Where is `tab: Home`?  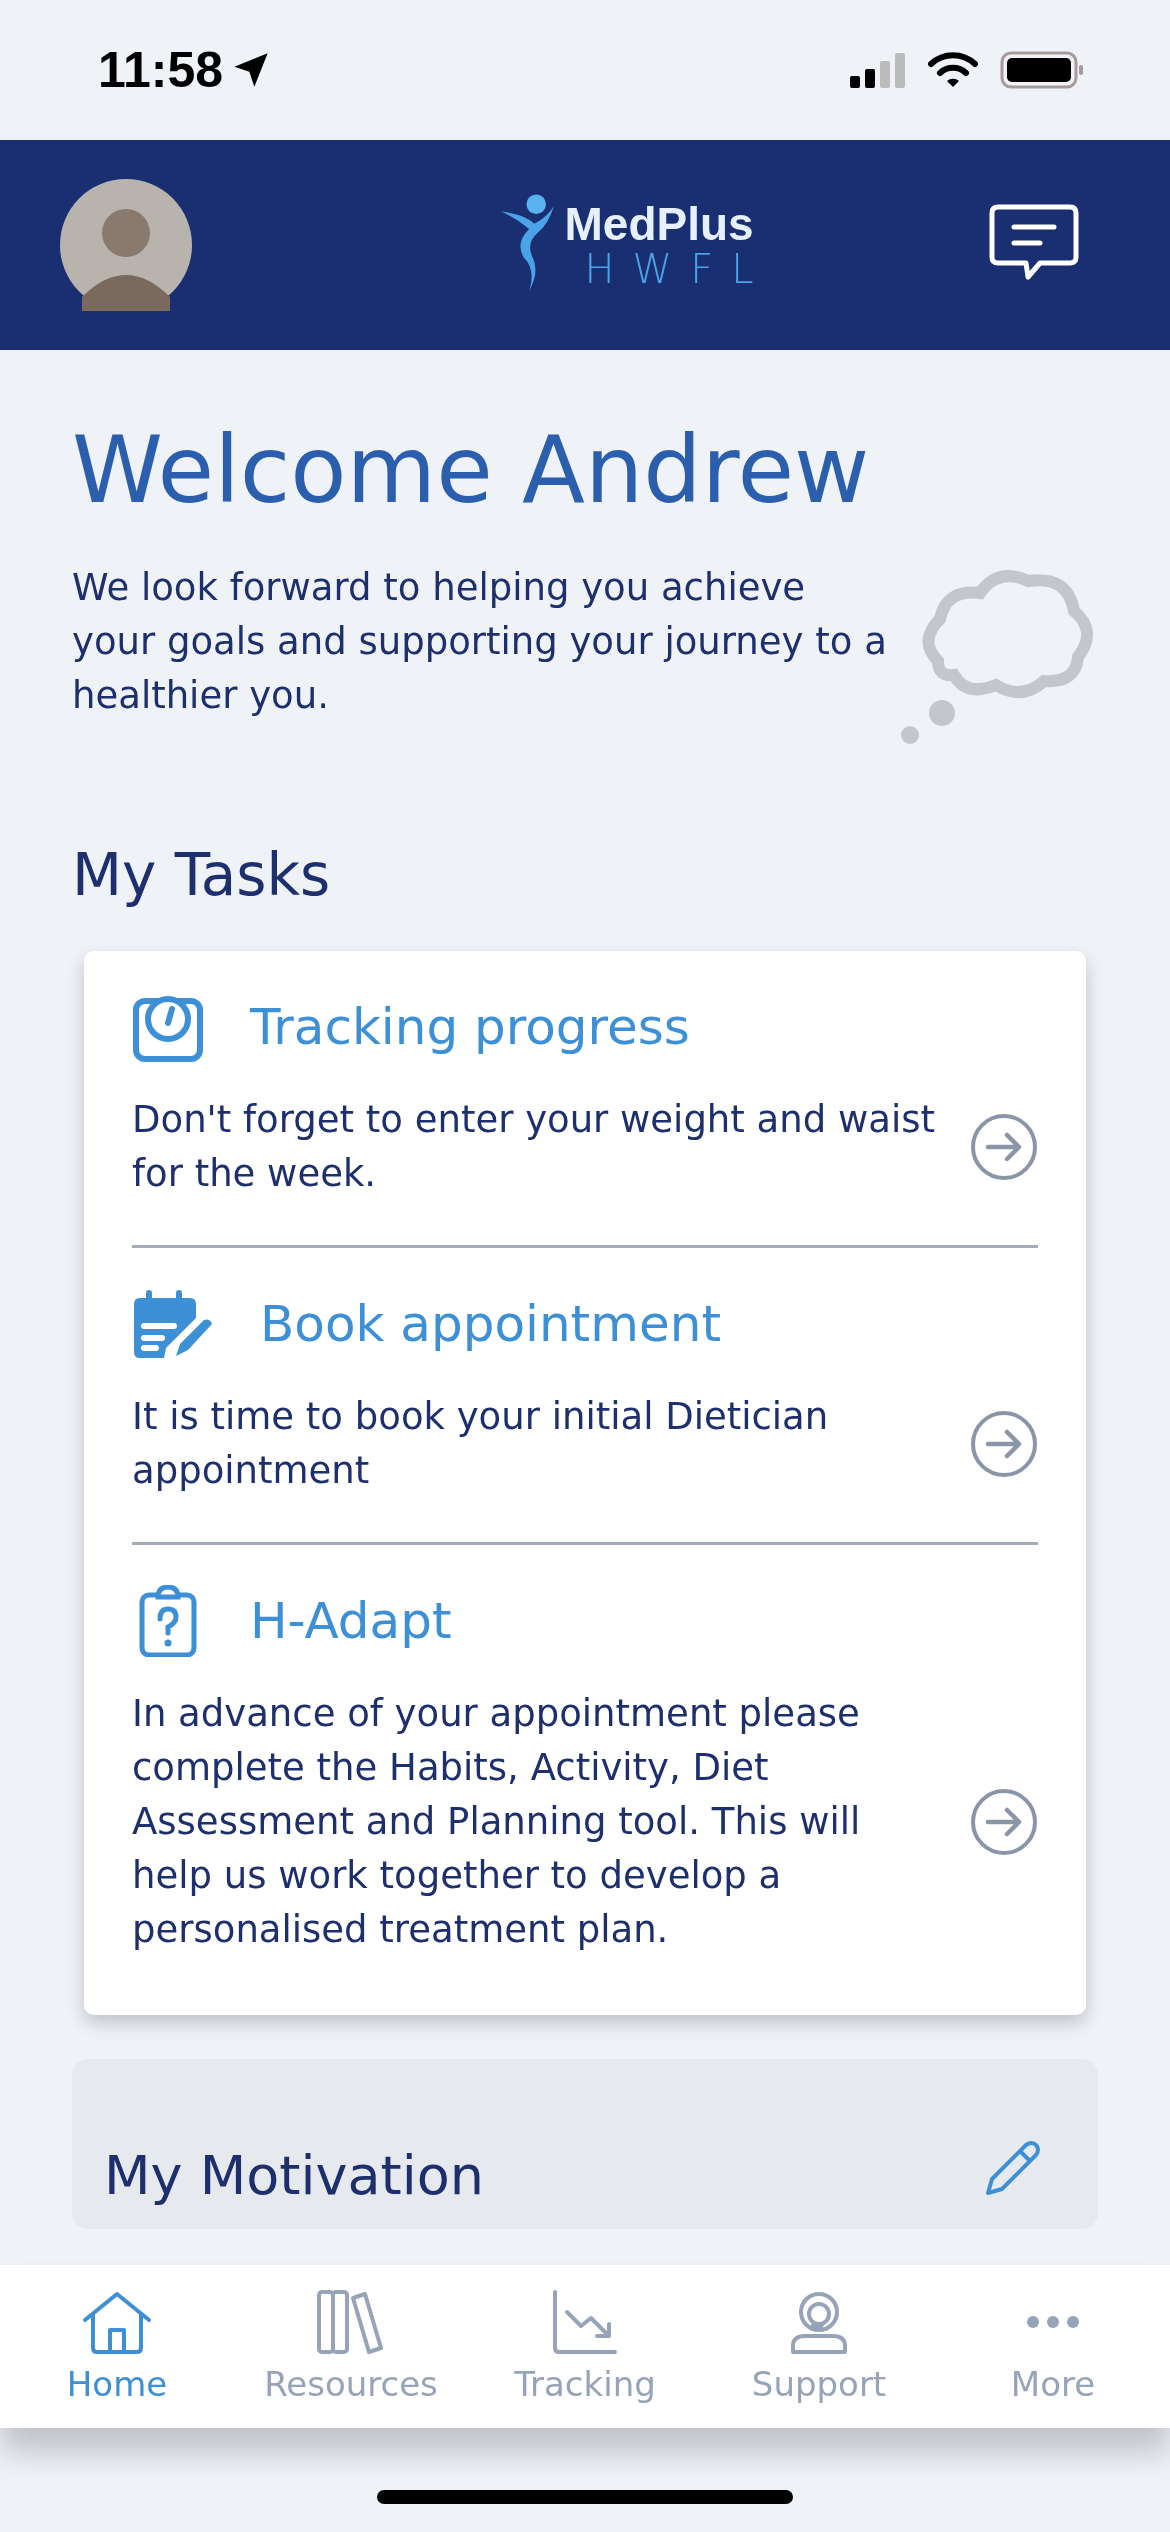 tab: Home is located at coordinates (117, 2346).